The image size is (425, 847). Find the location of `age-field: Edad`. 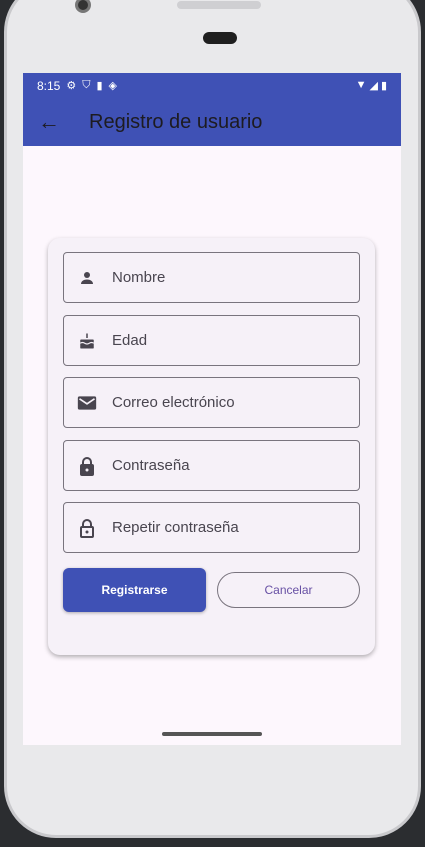

age-field: Edad is located at coordinates (211, 340).